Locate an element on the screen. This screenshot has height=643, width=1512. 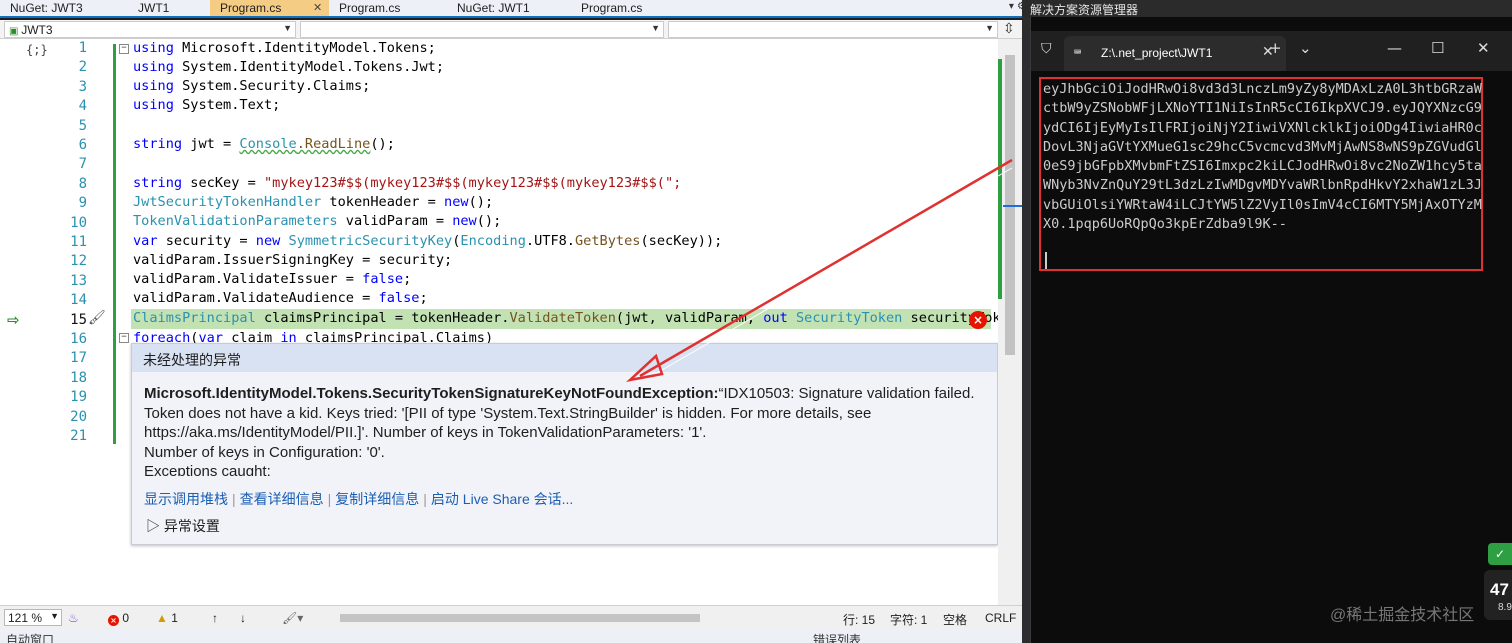
code-text: security = is located at coordinates (206, 241).